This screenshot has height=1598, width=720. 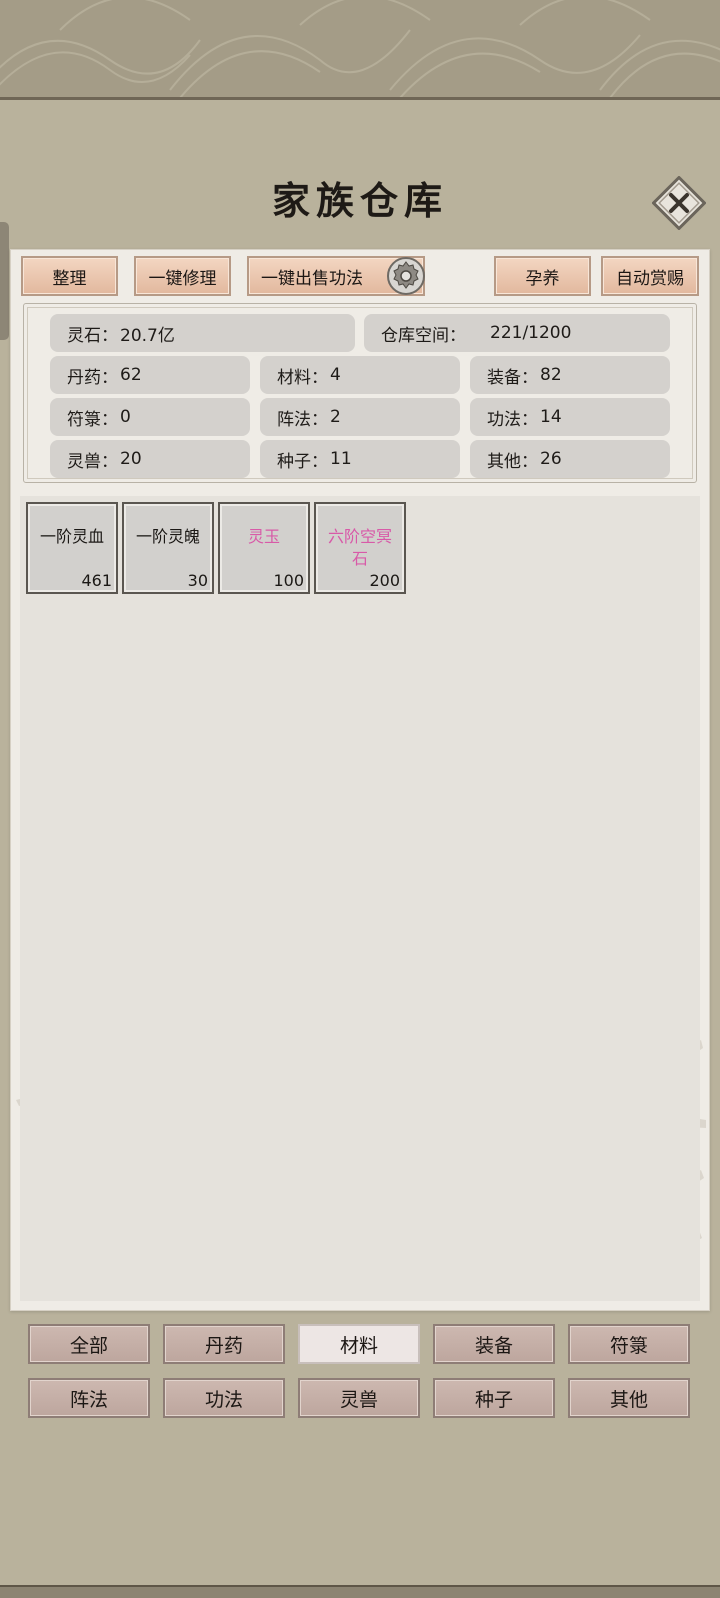 I want to click on side-tab-handle, so click(x=4, y=281).